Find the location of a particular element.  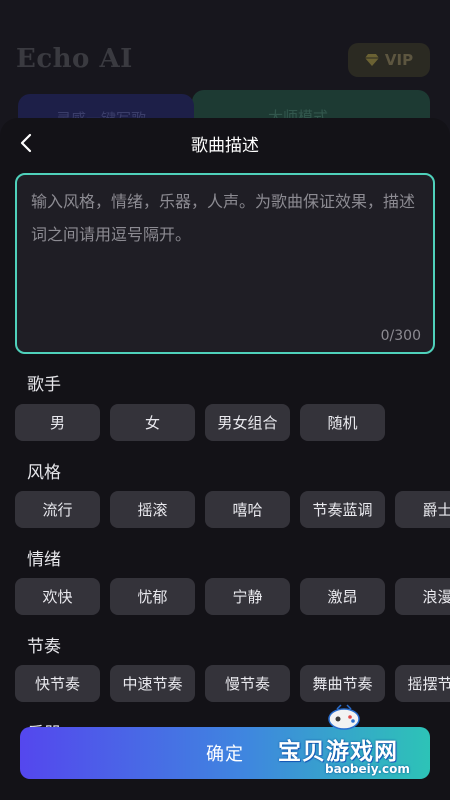

chip-mood-calm: 宁静 is located at coordinates (247, 596).